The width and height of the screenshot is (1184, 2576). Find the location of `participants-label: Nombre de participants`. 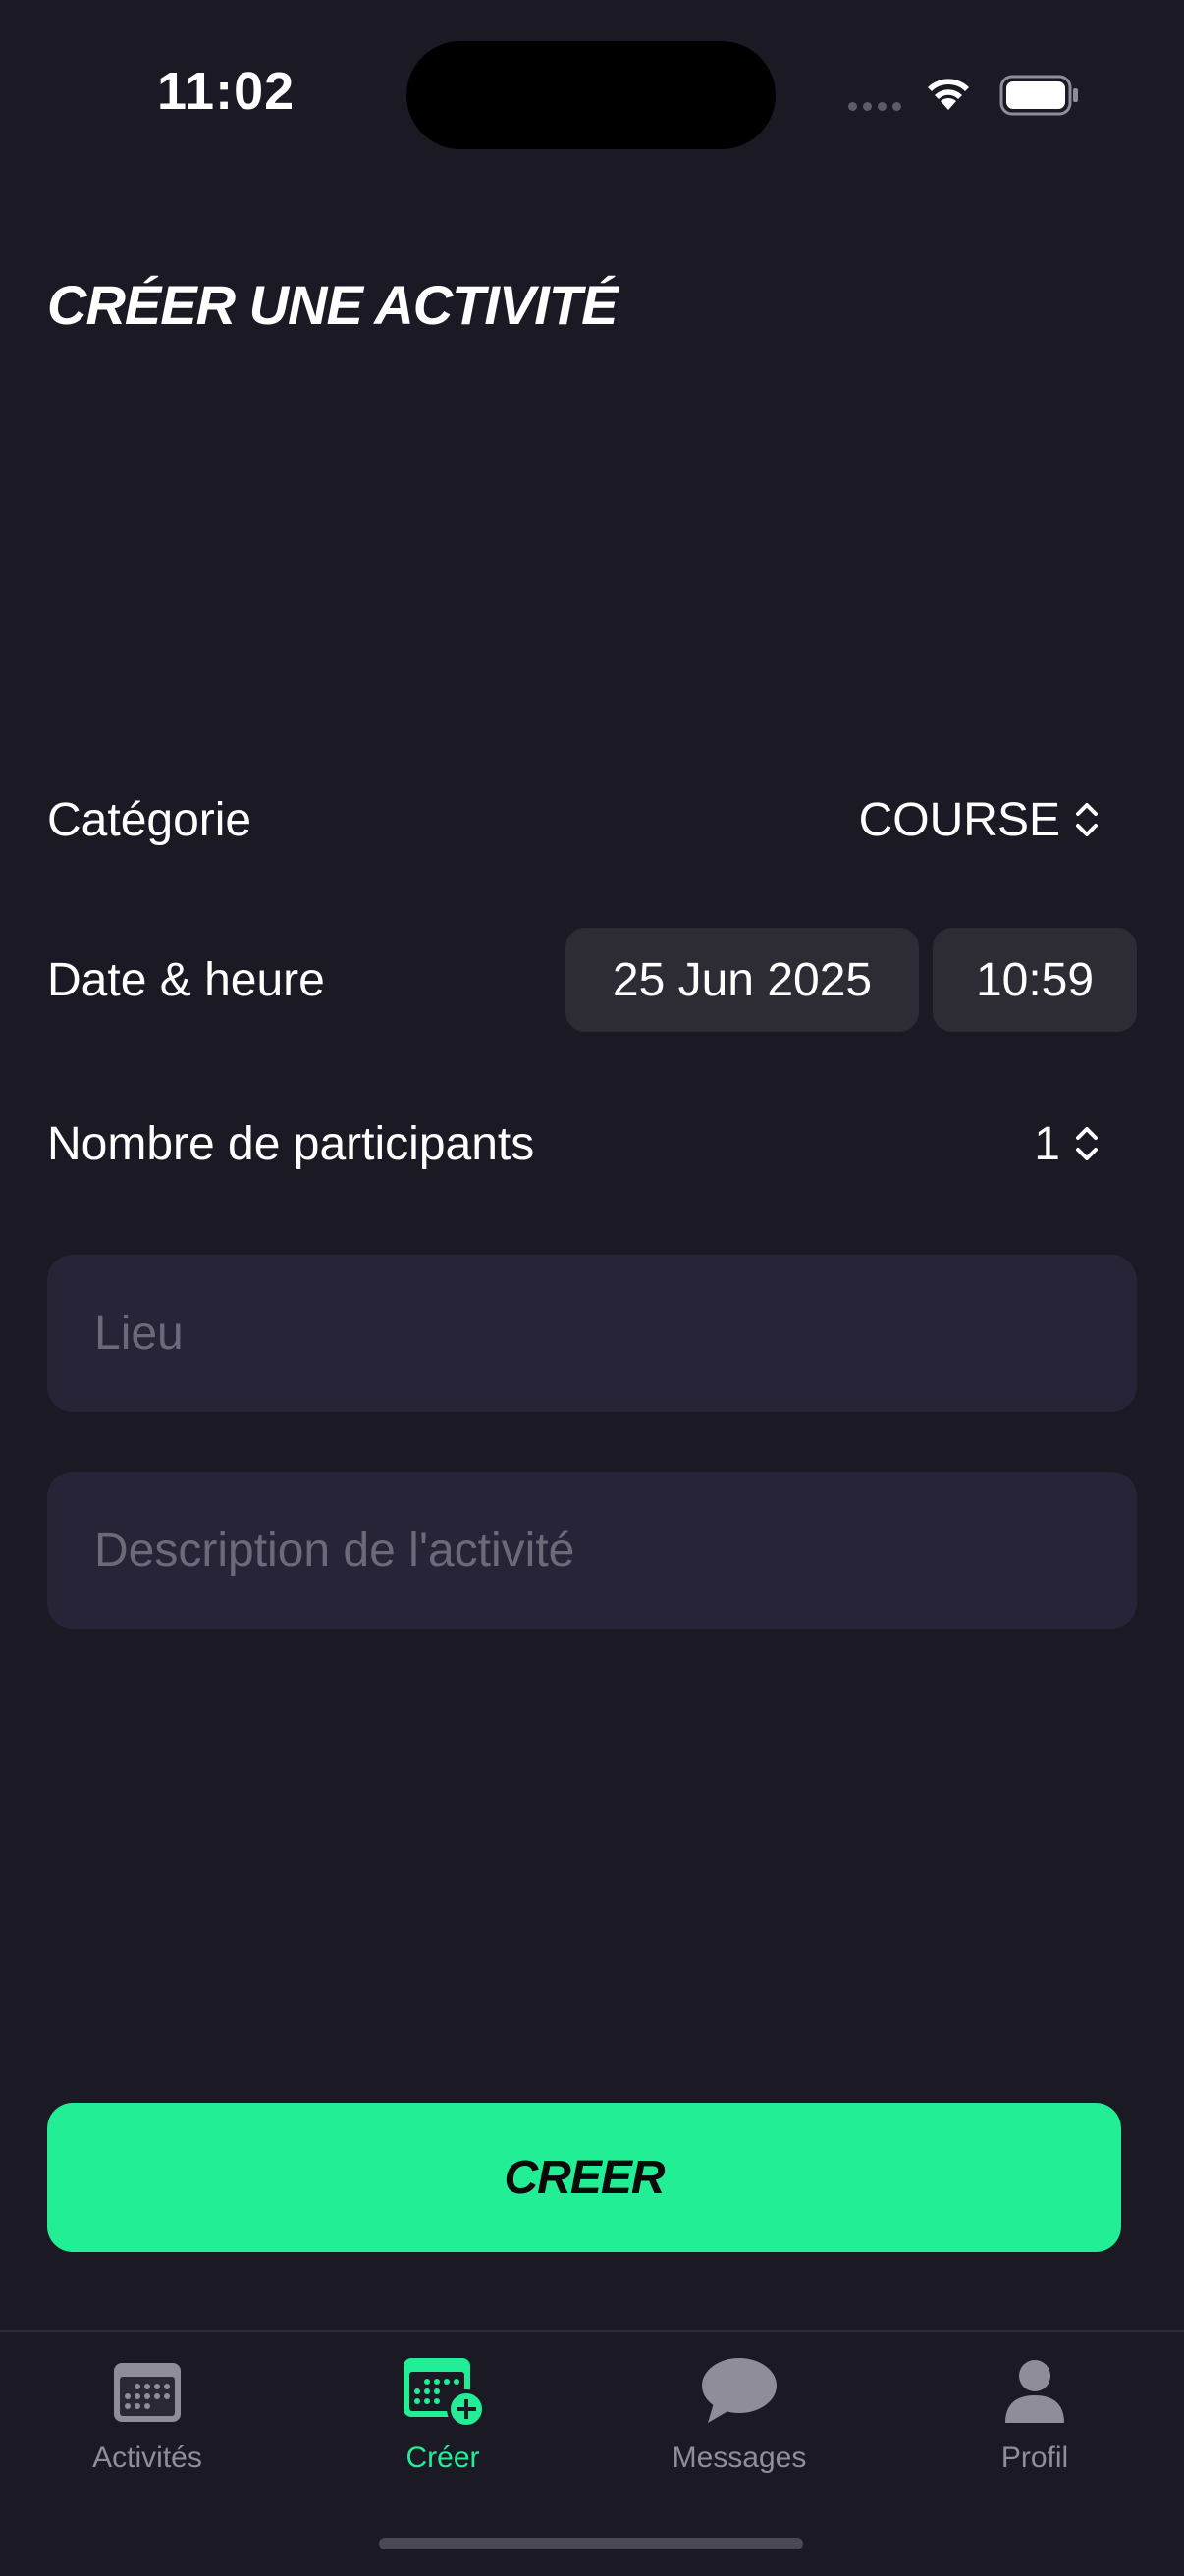

participants-label: Nombre de participants is located at coordinates (291, 1143).